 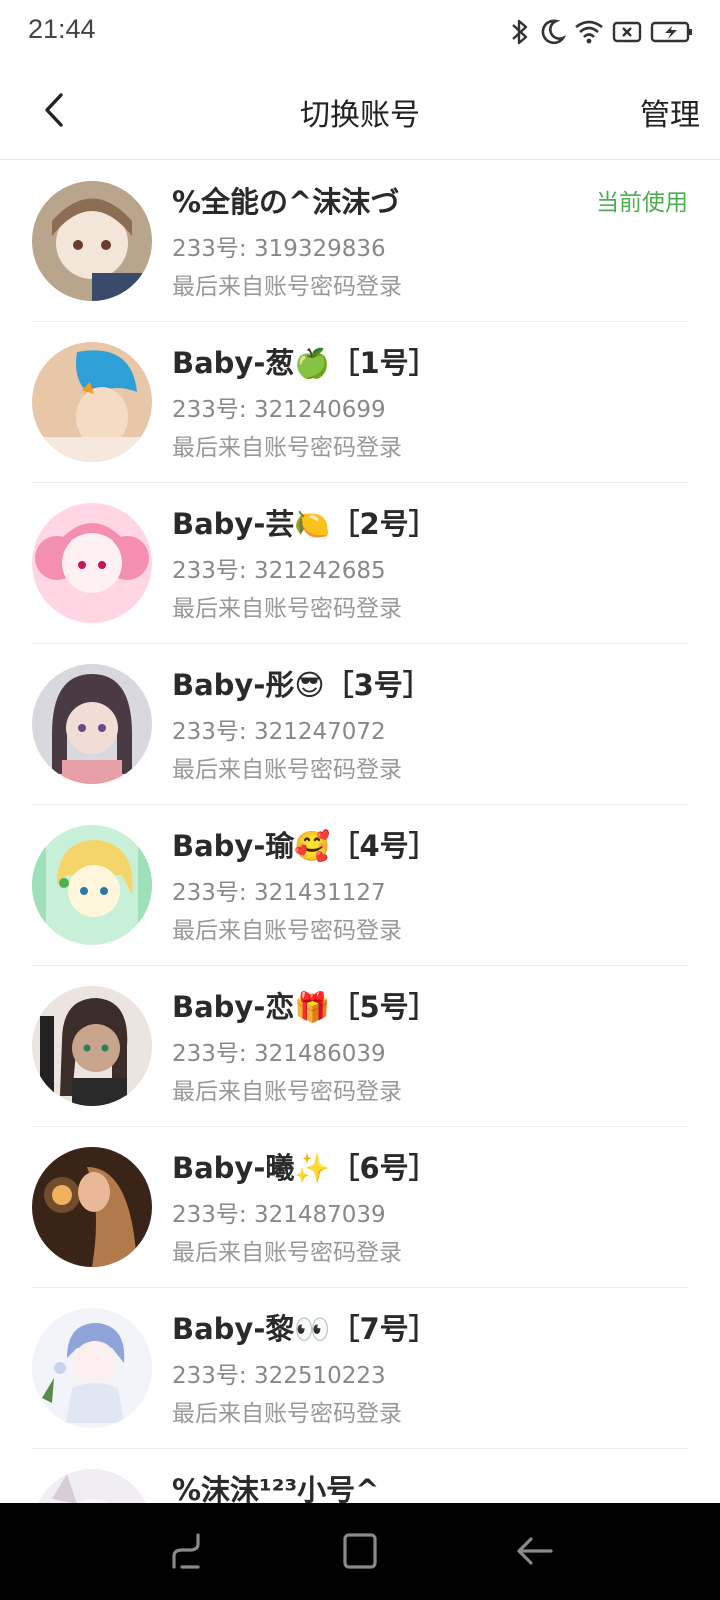 I want to click on account-row: %全能の^沫沫づ 233号: 319329836 最后来自账号密码登录 当前使用, so click(x=360, y=241).